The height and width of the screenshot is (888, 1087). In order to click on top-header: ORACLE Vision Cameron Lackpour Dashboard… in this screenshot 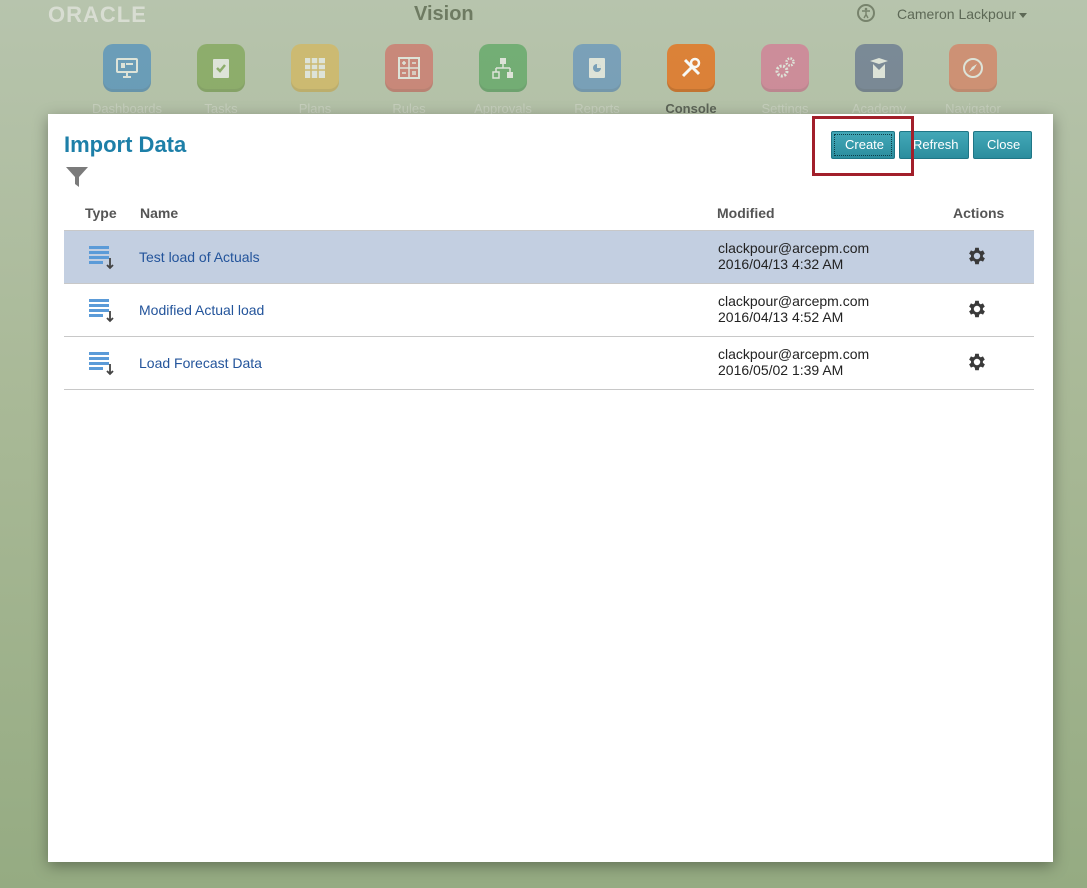, I will do `click(543, 58)`.